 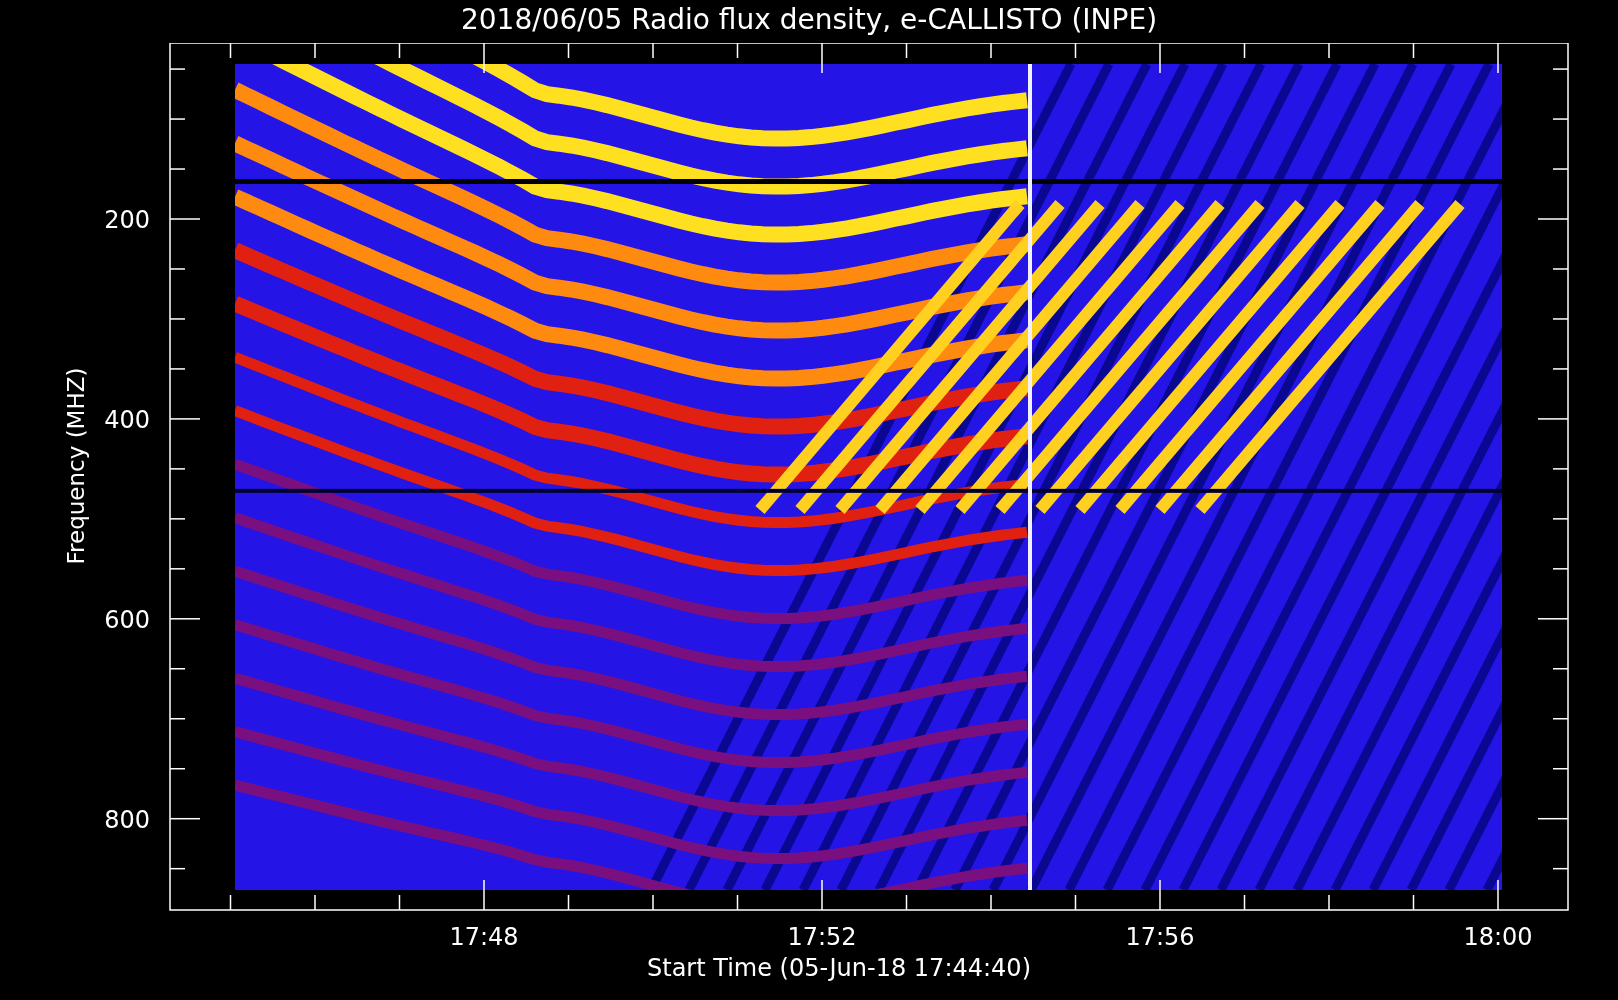 I want to click on x-tick-label: 17:48, so click(x=484, y=937).